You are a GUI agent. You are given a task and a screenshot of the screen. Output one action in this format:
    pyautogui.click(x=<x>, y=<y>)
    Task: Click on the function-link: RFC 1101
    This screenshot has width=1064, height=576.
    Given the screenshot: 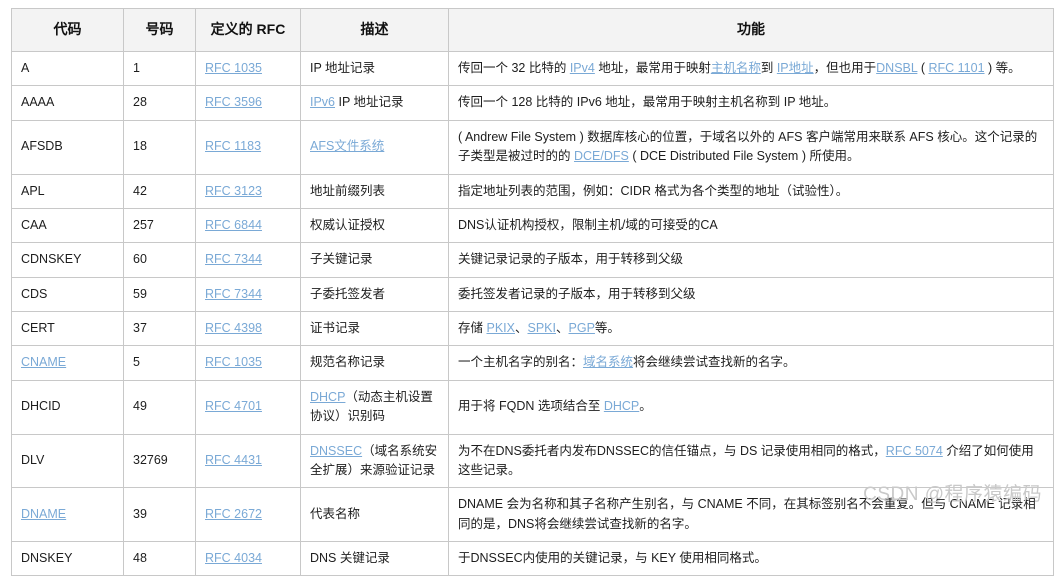 What is the action you would take?
    pyautogui.click(x=956, y=68)
    